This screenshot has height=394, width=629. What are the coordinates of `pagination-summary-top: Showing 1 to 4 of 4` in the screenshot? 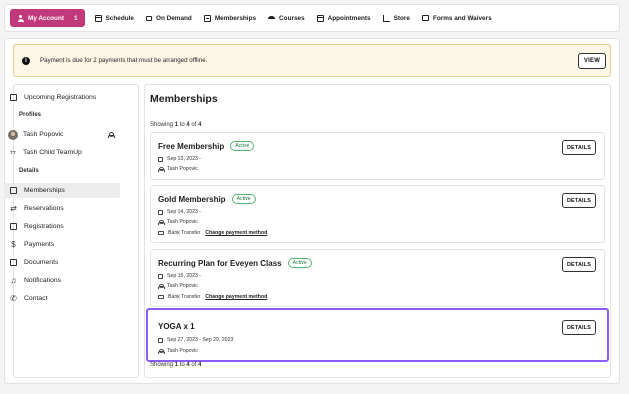 It's located at (175, 125).